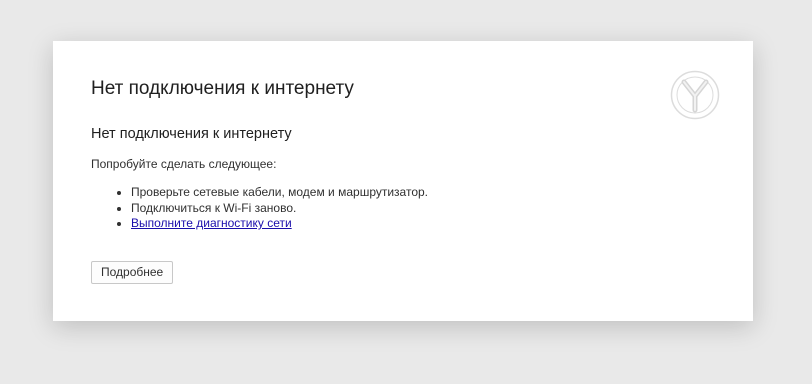 The height and width of the screenshot is (384, 812). What do you see at coordinates (184, 164) in the screenshot?
I see `suggestions-heading: Попробуйте сделать следующее:` at bounding box center [184, 164].